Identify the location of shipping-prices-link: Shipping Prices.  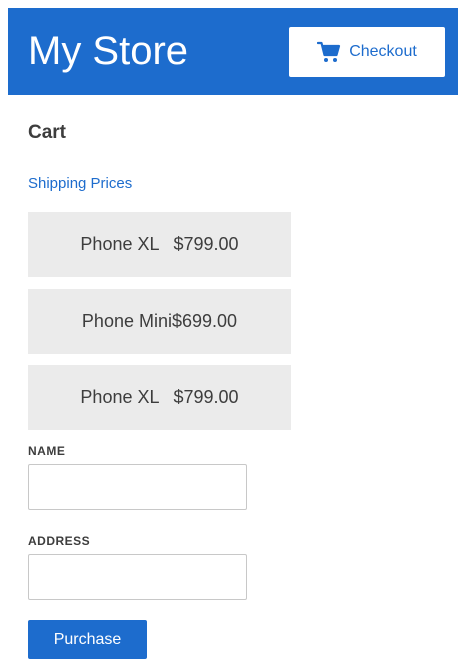
(80, 184).